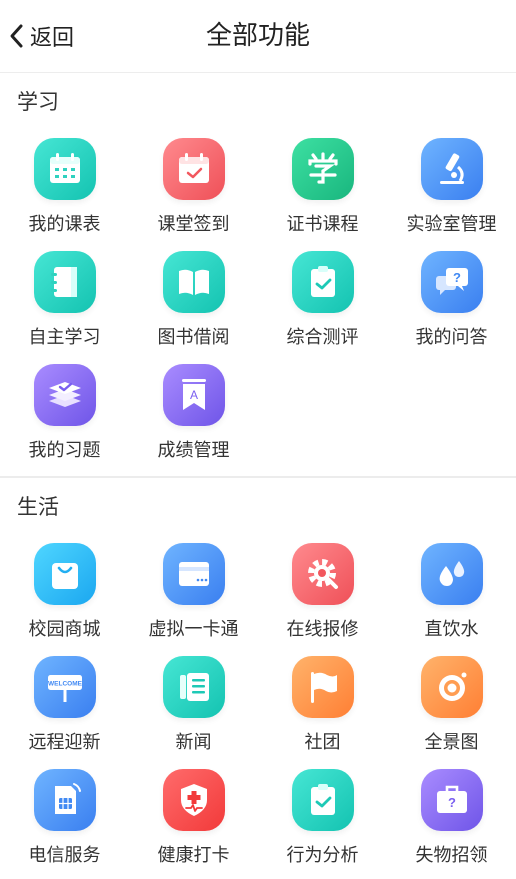 The height and width of the screenshot is (879, 516). Describe the element at coordinates (193, 337) in the screenshot. I see `grid-item-label: 图书借阅` at that location.